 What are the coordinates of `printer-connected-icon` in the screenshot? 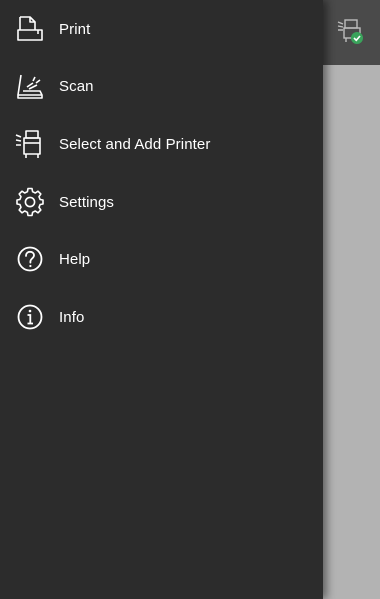 It's located at (350, 31).